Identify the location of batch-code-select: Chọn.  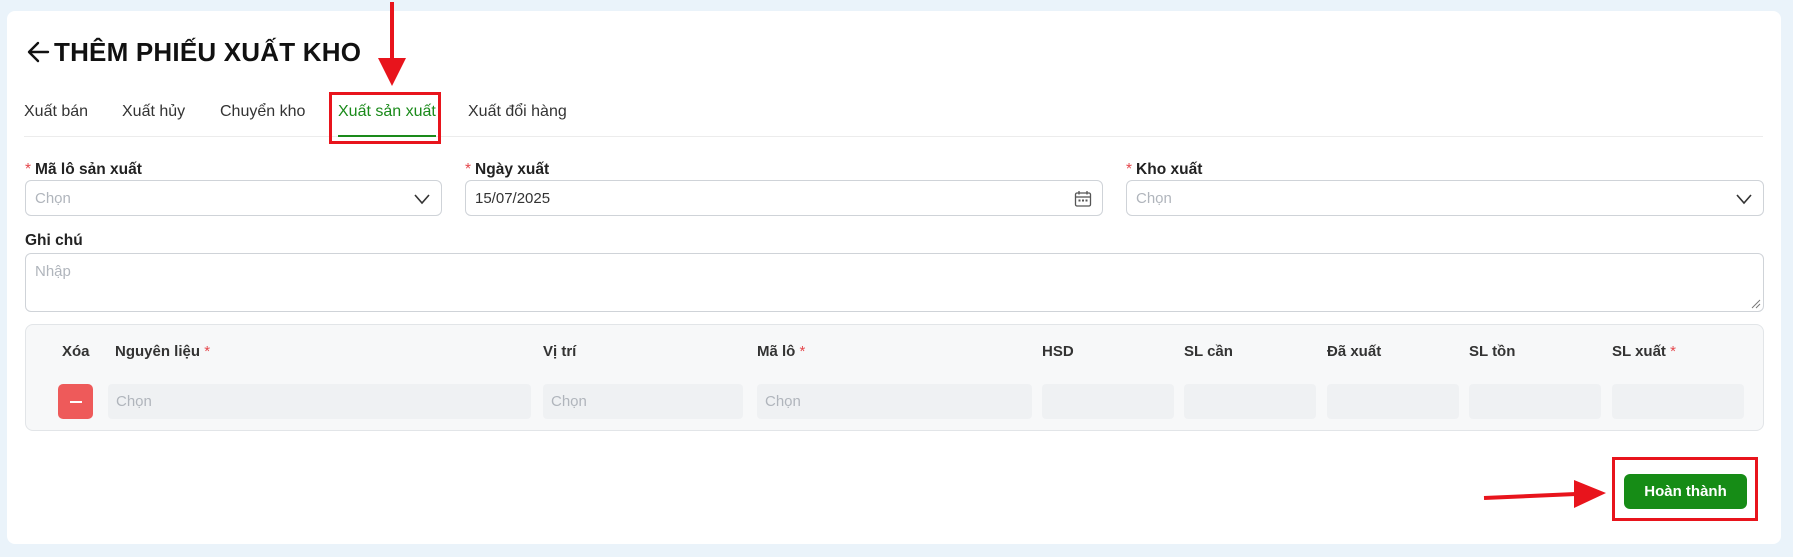
(233, 198).